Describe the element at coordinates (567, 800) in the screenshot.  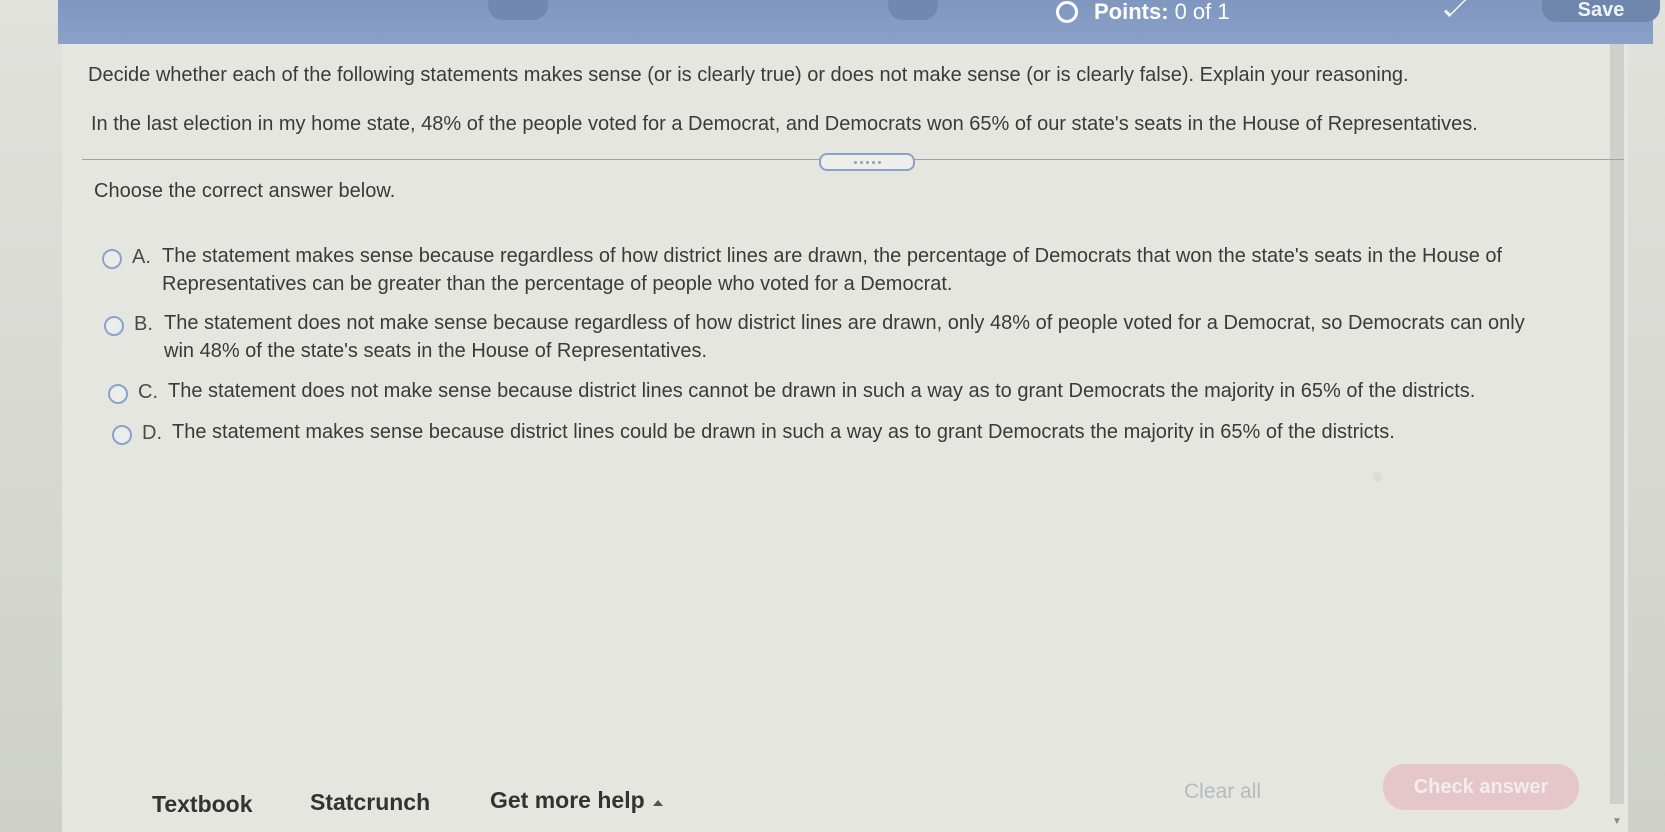
I see `get-more-help-label: Get more help` at that location.